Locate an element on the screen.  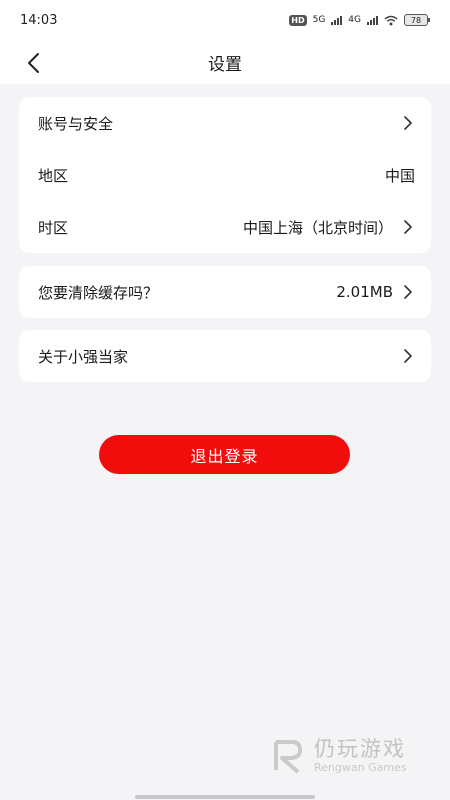
row-label: 地区 is located at coordinates (53, 175).